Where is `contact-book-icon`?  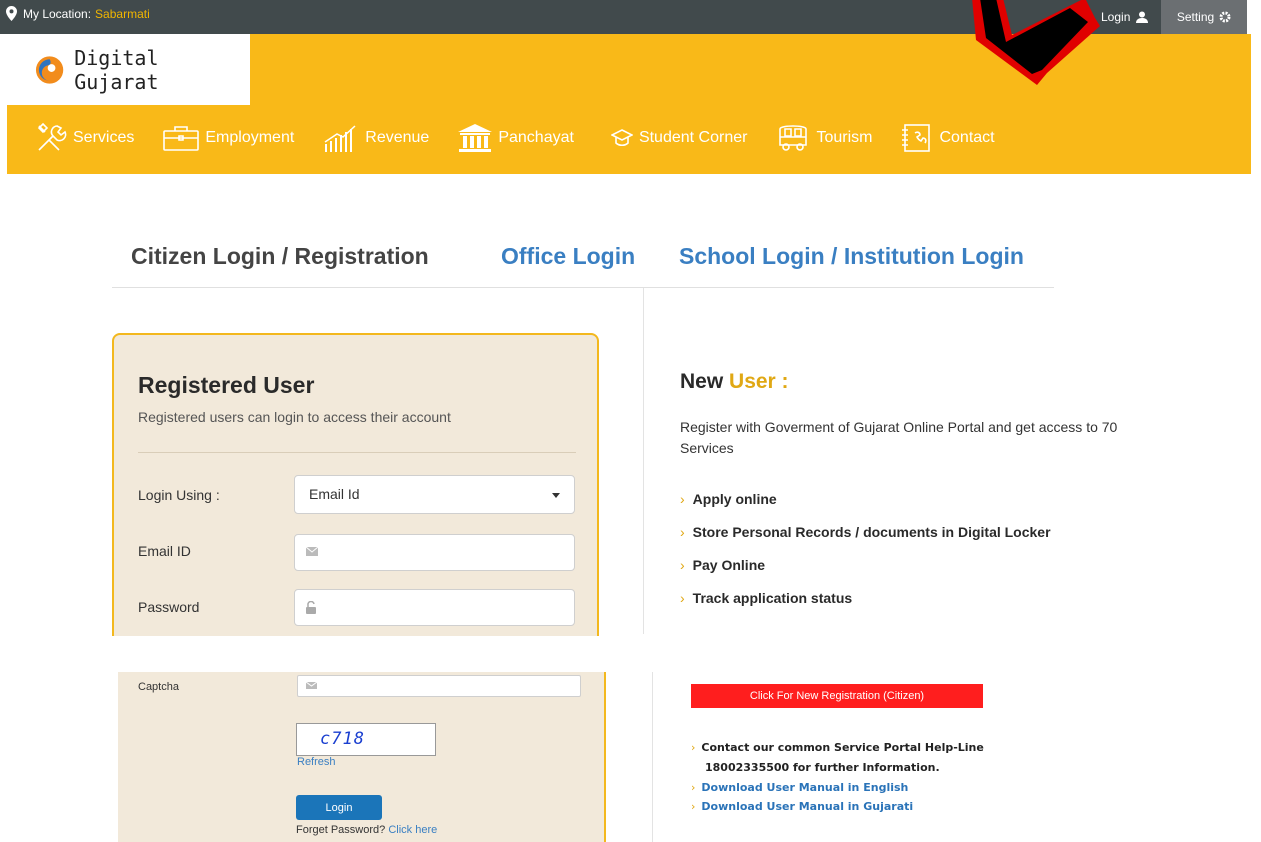
contact-book-icon is located at coordinates (916, 138).